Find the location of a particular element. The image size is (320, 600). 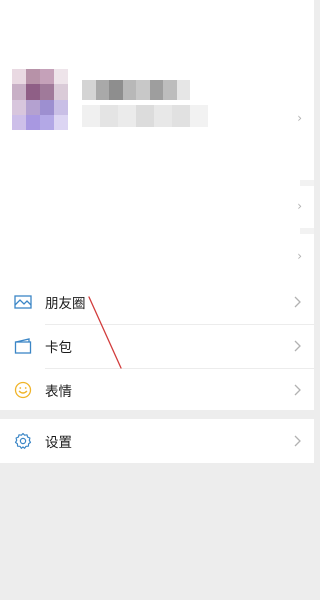

settings-panel: 设置 is located at coordinates (157, 441).